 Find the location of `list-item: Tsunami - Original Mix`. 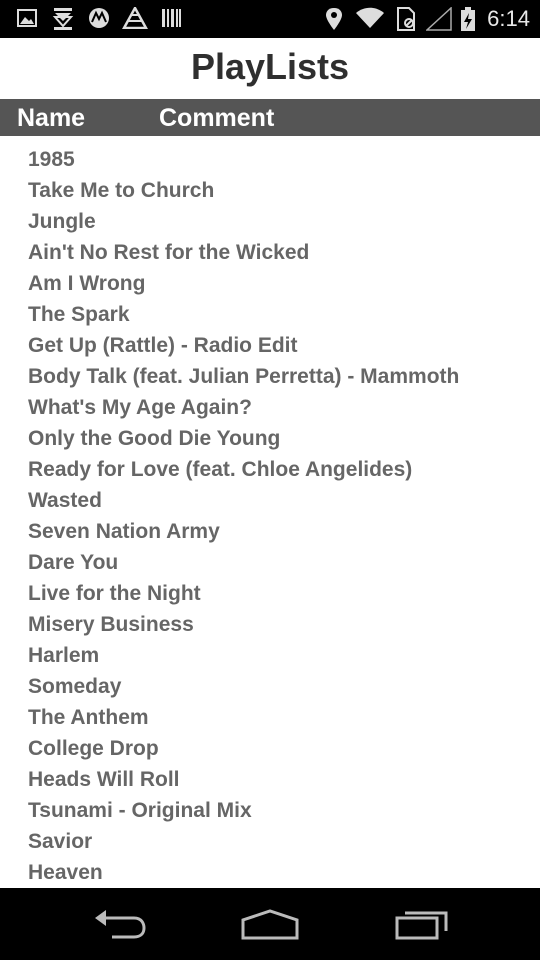

list-item: Tsunami - Original Mix is located at coordinates (140, 810).